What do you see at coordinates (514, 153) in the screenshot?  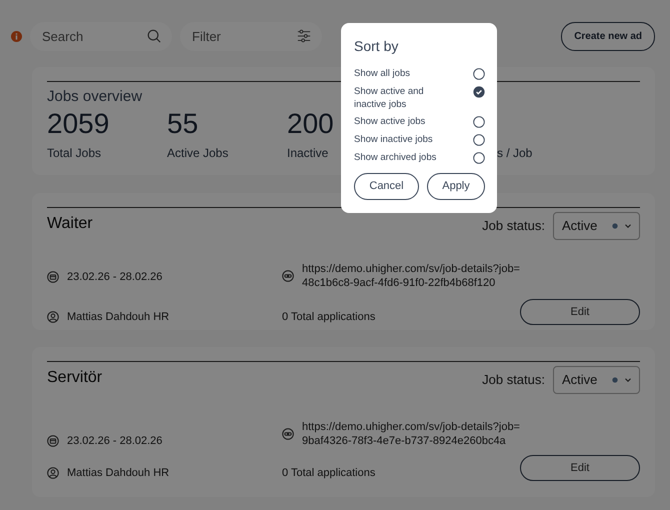 I see `stat-label: s / Job` at bounding box center [514, 153].